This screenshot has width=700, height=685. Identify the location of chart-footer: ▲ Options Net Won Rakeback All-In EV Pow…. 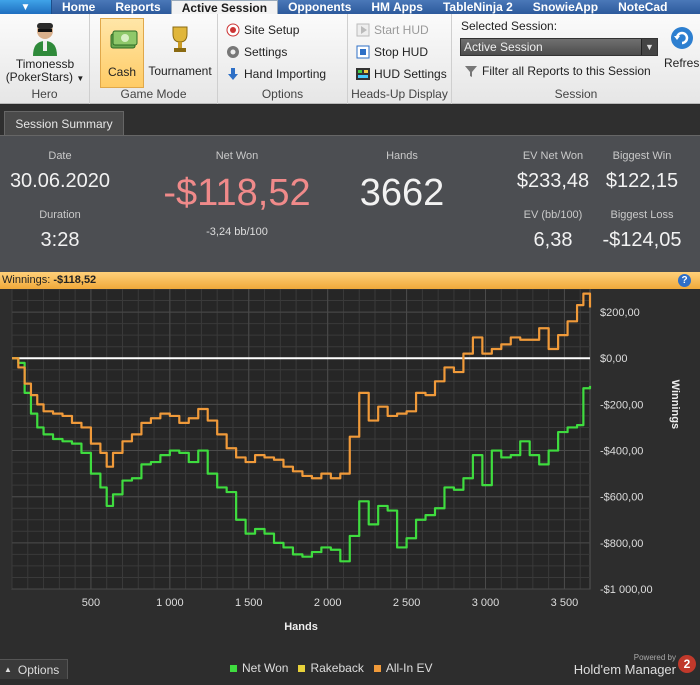
(350, 669).